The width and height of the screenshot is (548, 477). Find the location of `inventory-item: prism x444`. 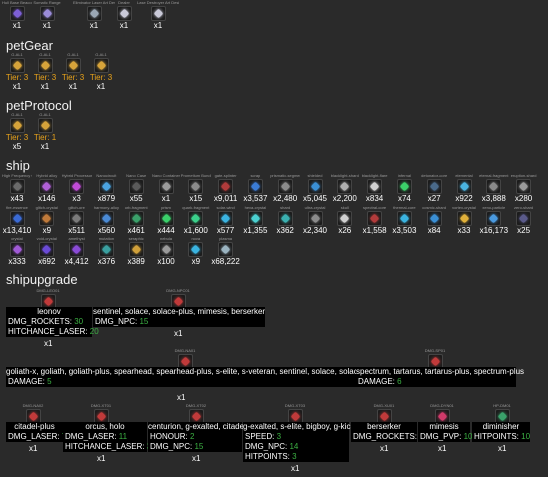

inventory-item: prism x444 is located at coordinates (166, 220).